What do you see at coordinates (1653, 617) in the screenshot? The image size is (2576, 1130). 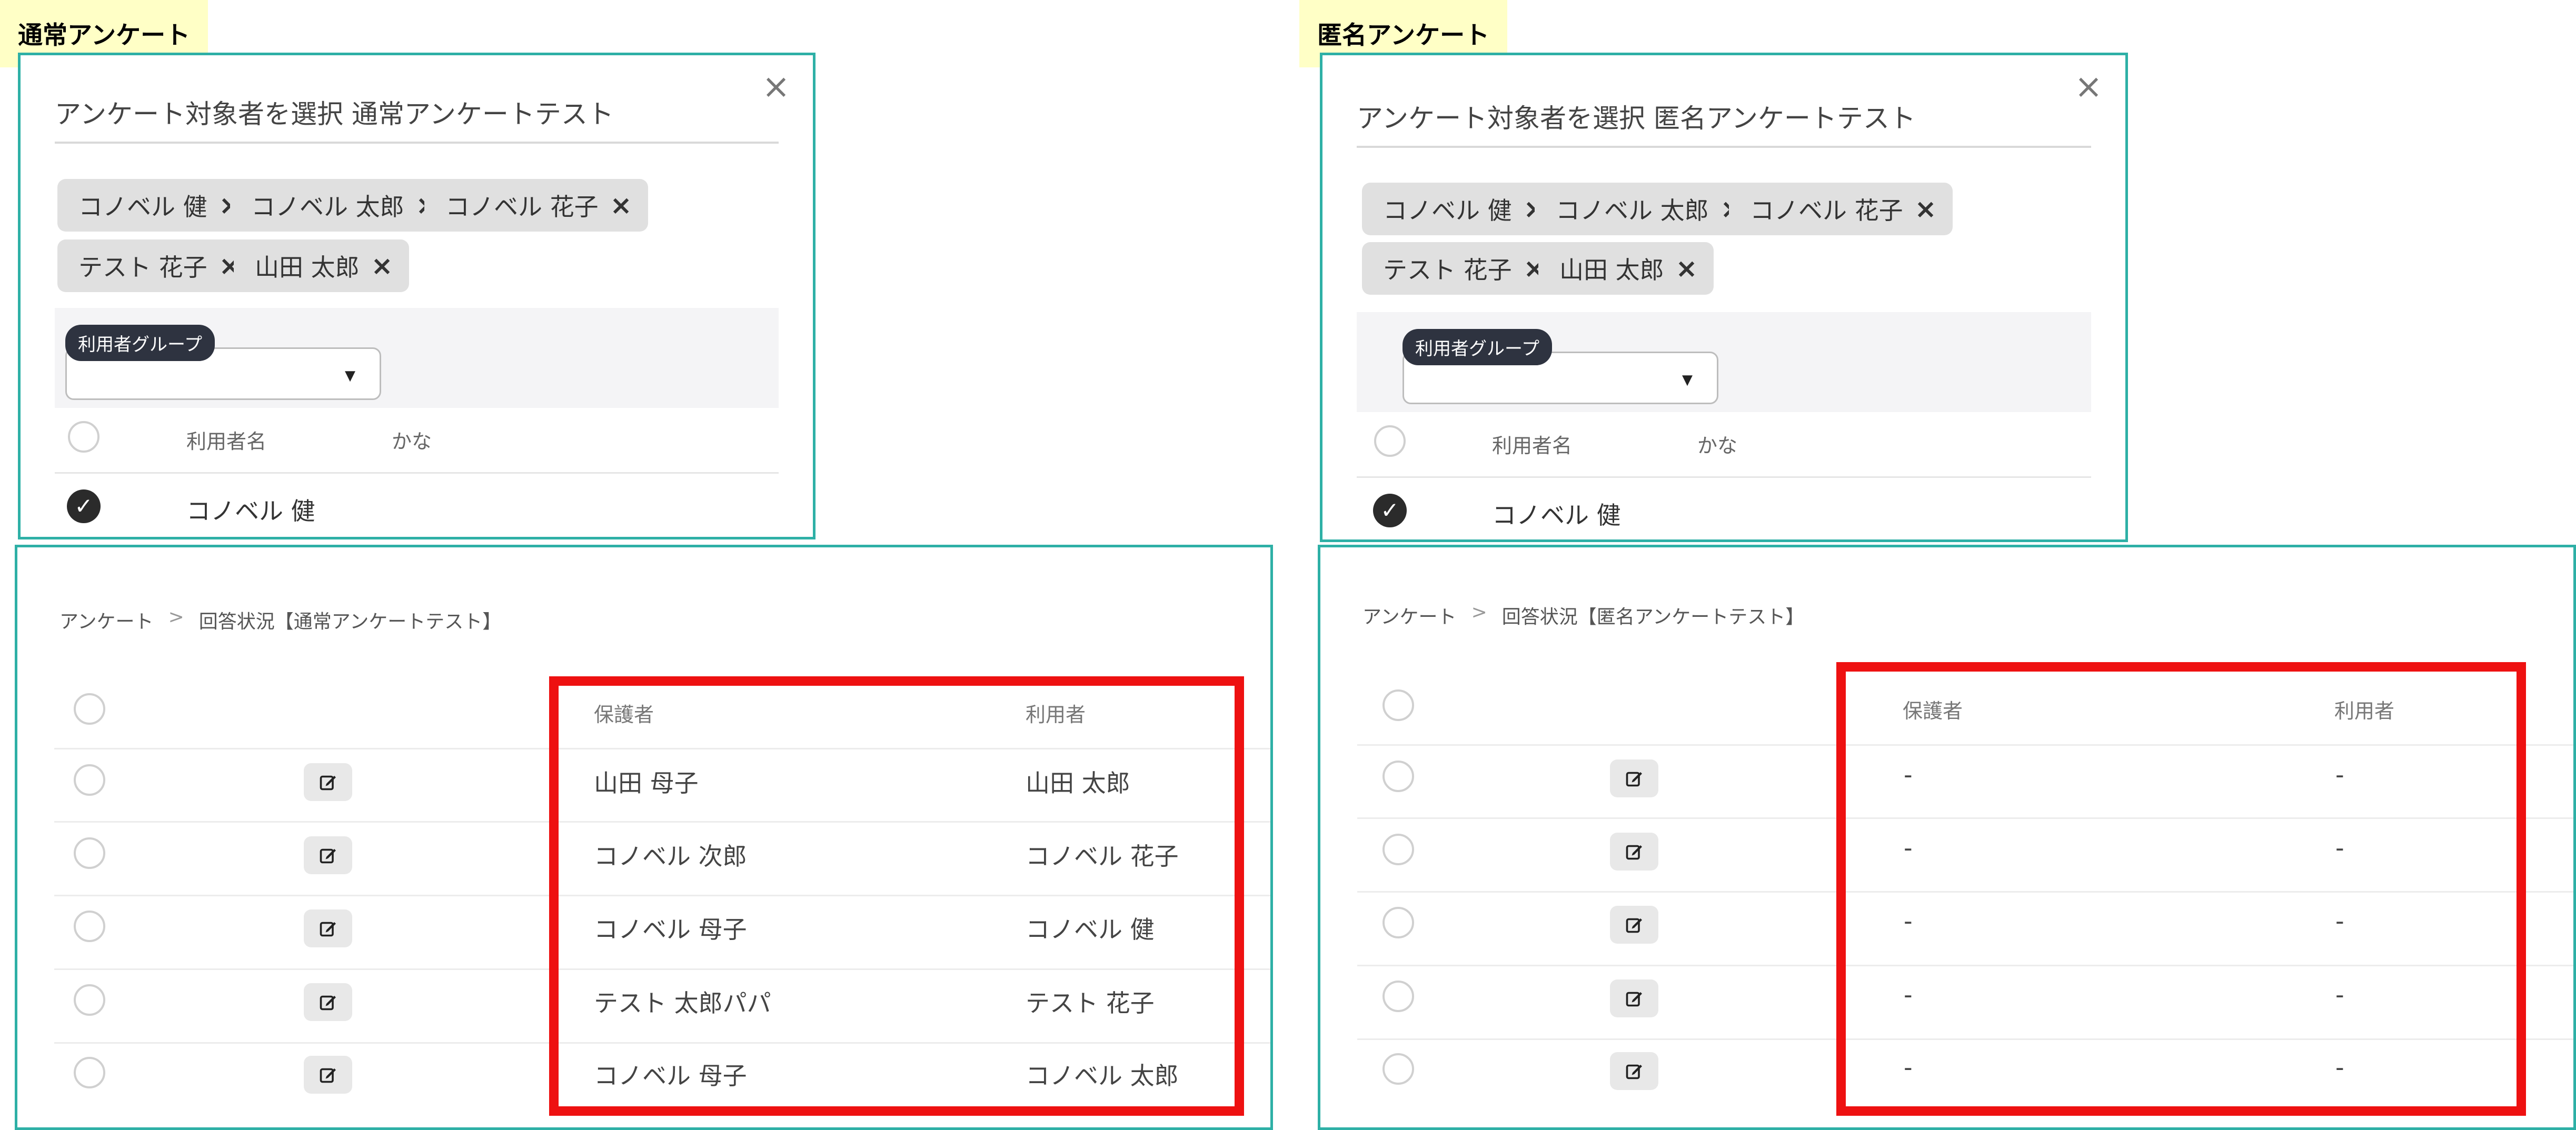 I see `breadcrumb-current: 回答状況【匿名アンケートテスト】` at bounding box center [1653, 617].